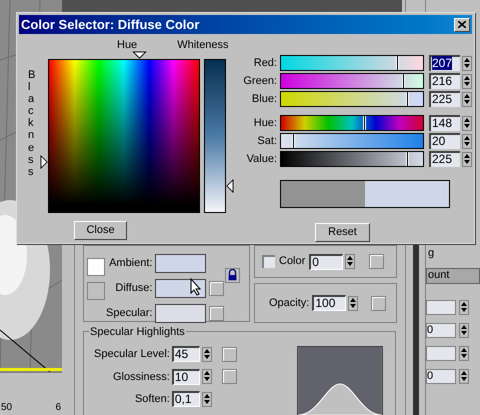 This screenshot has width=480, height=415. I want to click on whiteness-label: Whiteness, so click(203, 44).